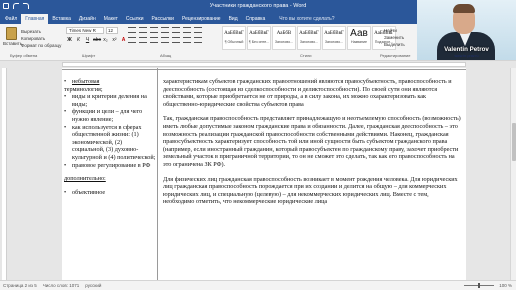 This screenshot has height=290, width=516. Describe the element at coordinates (110, 82) in the screenshot. I see `list-item: небытовая` at that location.